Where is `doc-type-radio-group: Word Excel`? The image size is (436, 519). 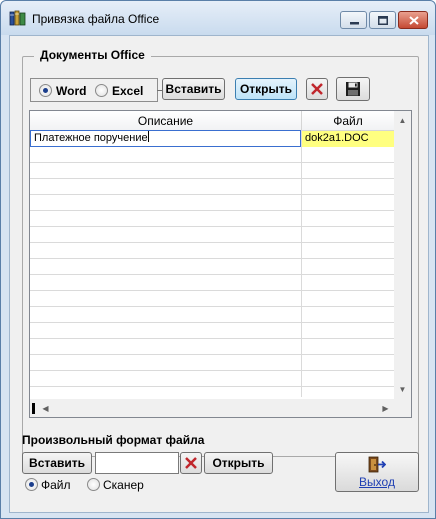 doc-type-radio-group: Word Excel is located at coordinates (94, 90).